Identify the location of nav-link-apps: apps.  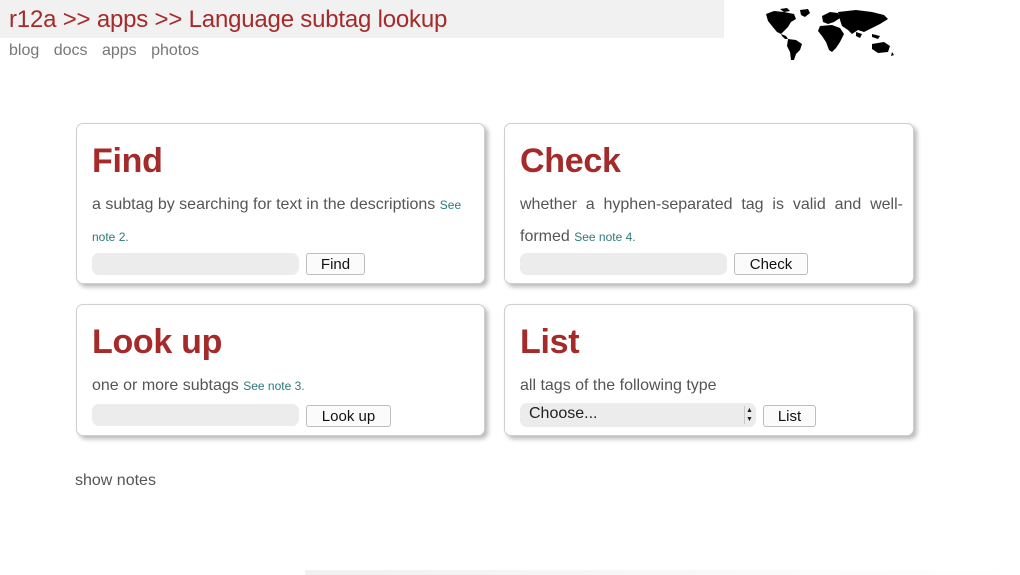
(119, 50).